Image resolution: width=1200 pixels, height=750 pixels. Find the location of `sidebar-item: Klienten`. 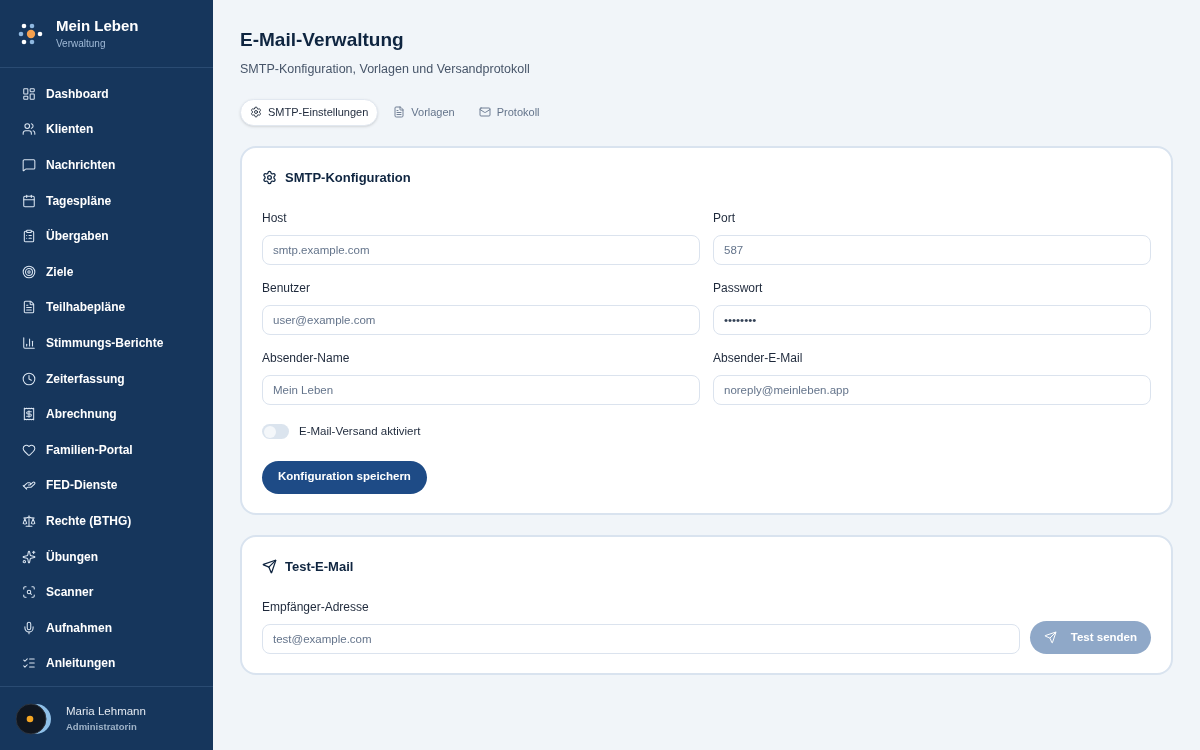

sidebar-item: Klienten is located at coordinates (106, 129).